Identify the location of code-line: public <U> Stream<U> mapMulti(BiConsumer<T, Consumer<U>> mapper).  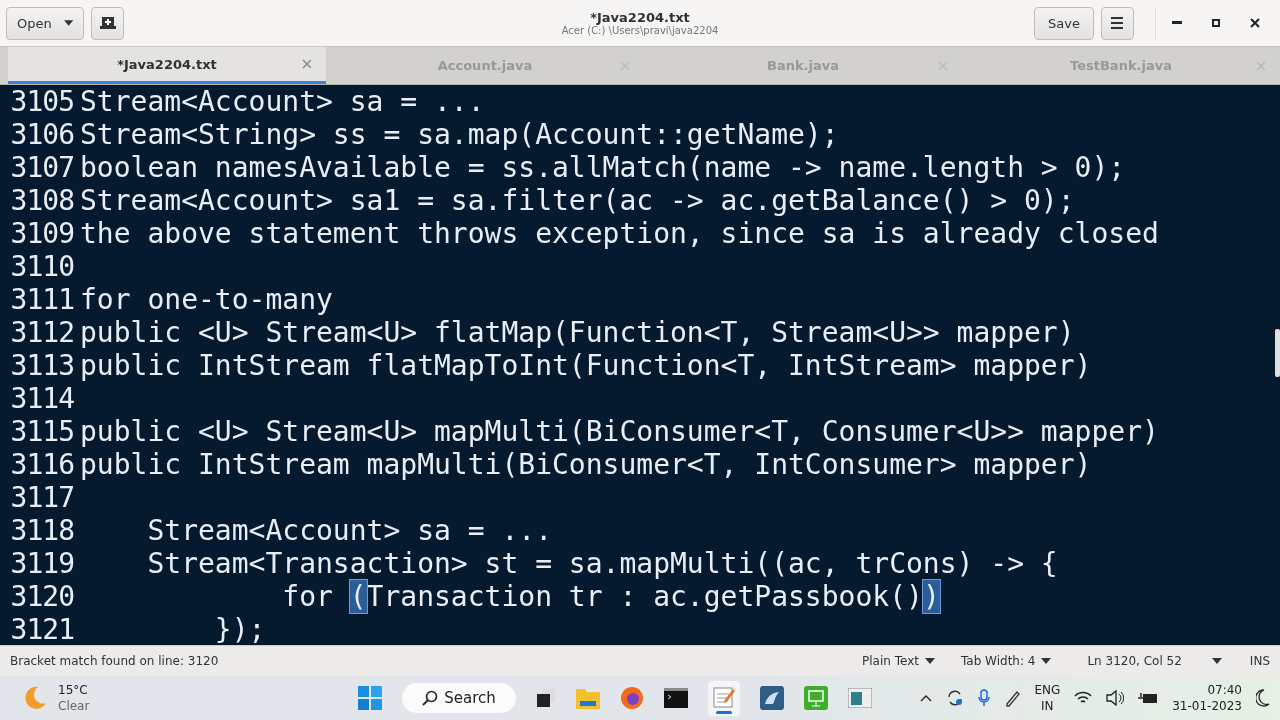
(619, 431).